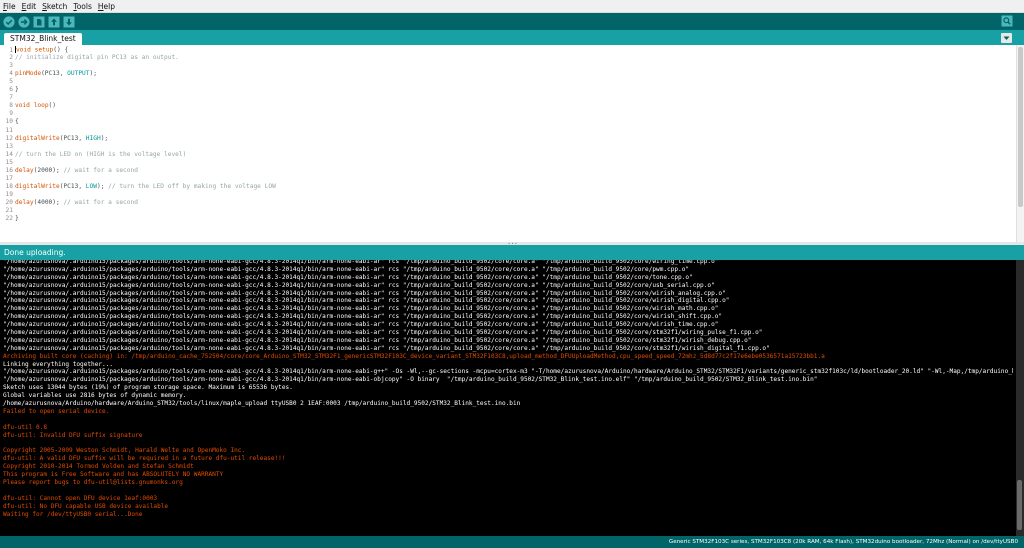 The image size is (1024, 548). I want to click on code-token: HIGH, so click(93, 138).